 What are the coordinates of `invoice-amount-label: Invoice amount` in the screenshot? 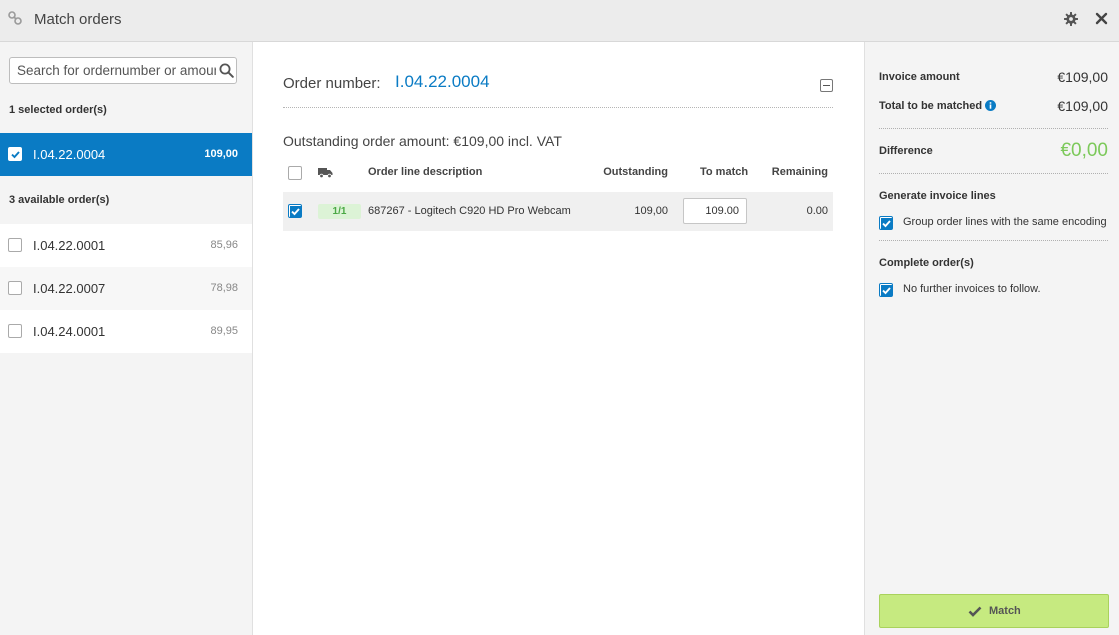 It's located at (919, 77).